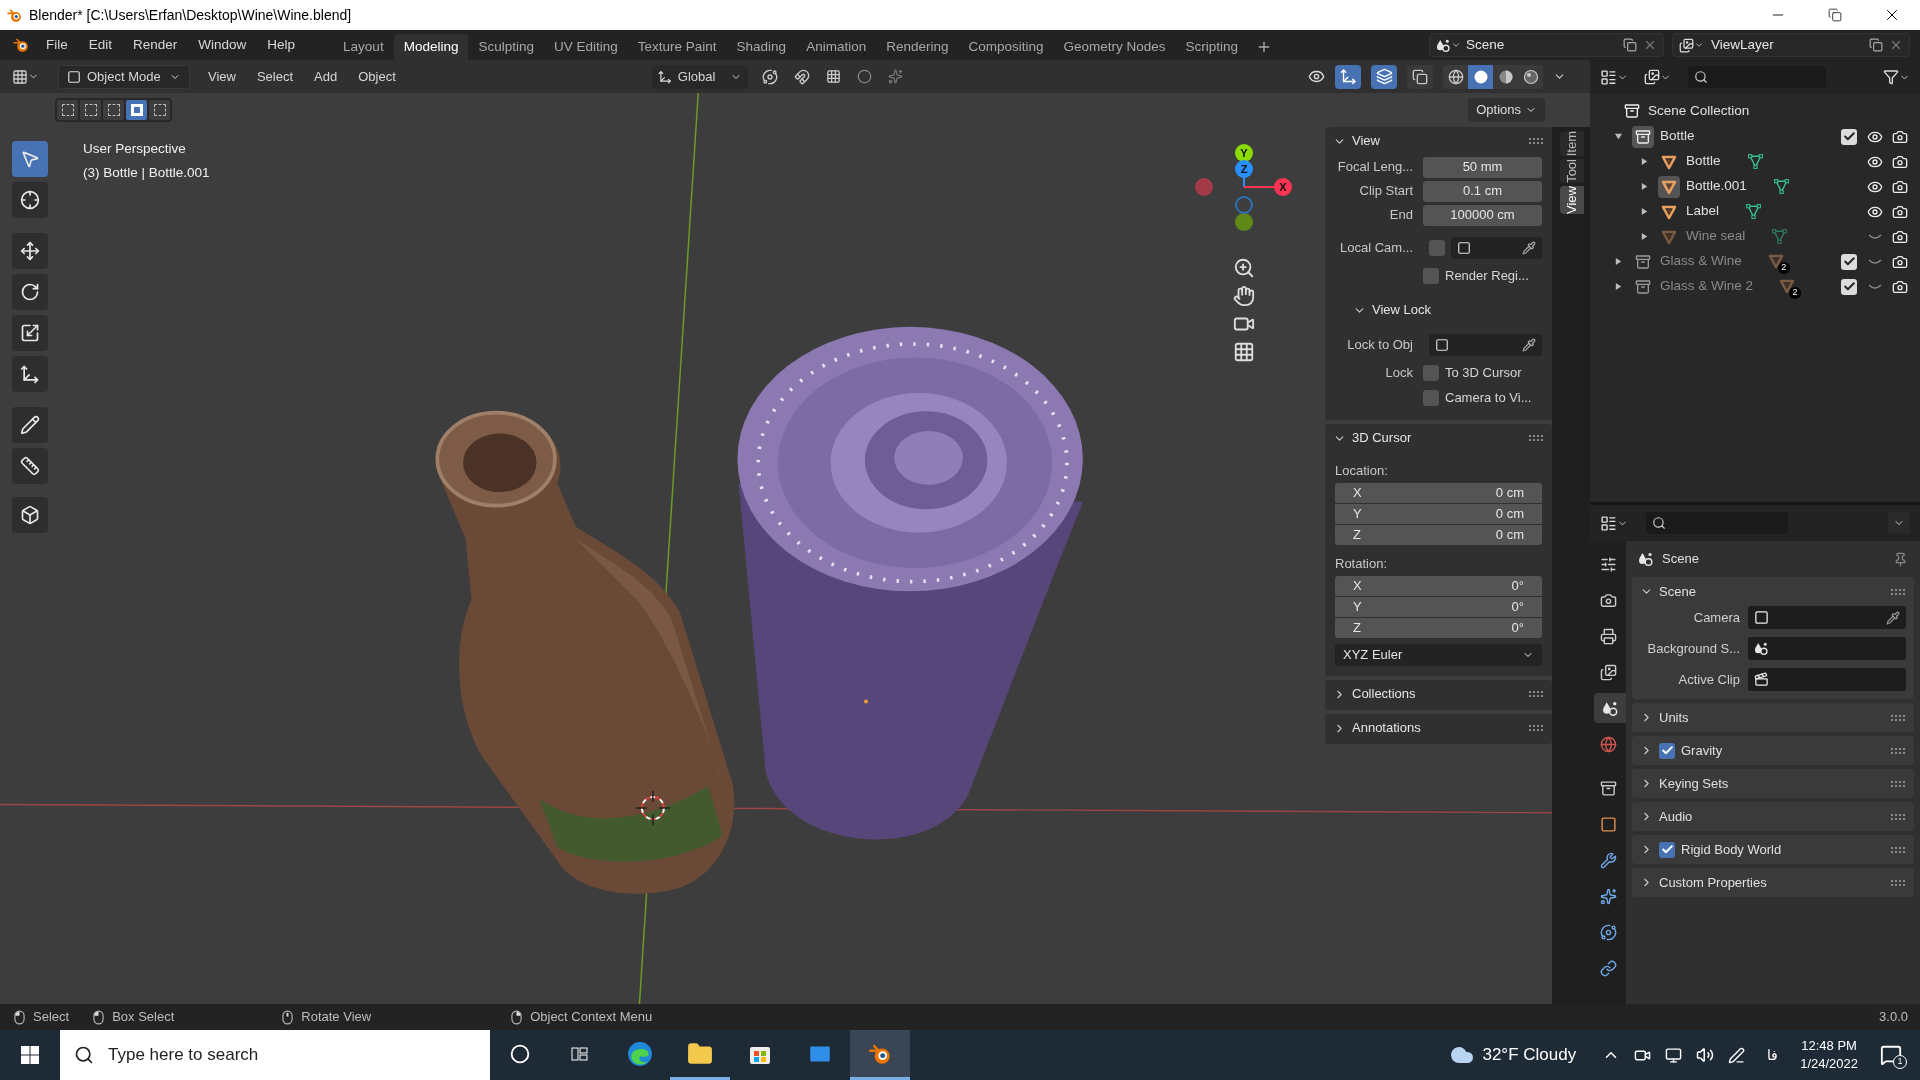 This screenshot has height=1080, width=1920. What do you see at coordinates (1438, 655) in the screenshot?
I see `rotation-mode-dropdown: XYZ Euler` at bounding box center [1438, 655].